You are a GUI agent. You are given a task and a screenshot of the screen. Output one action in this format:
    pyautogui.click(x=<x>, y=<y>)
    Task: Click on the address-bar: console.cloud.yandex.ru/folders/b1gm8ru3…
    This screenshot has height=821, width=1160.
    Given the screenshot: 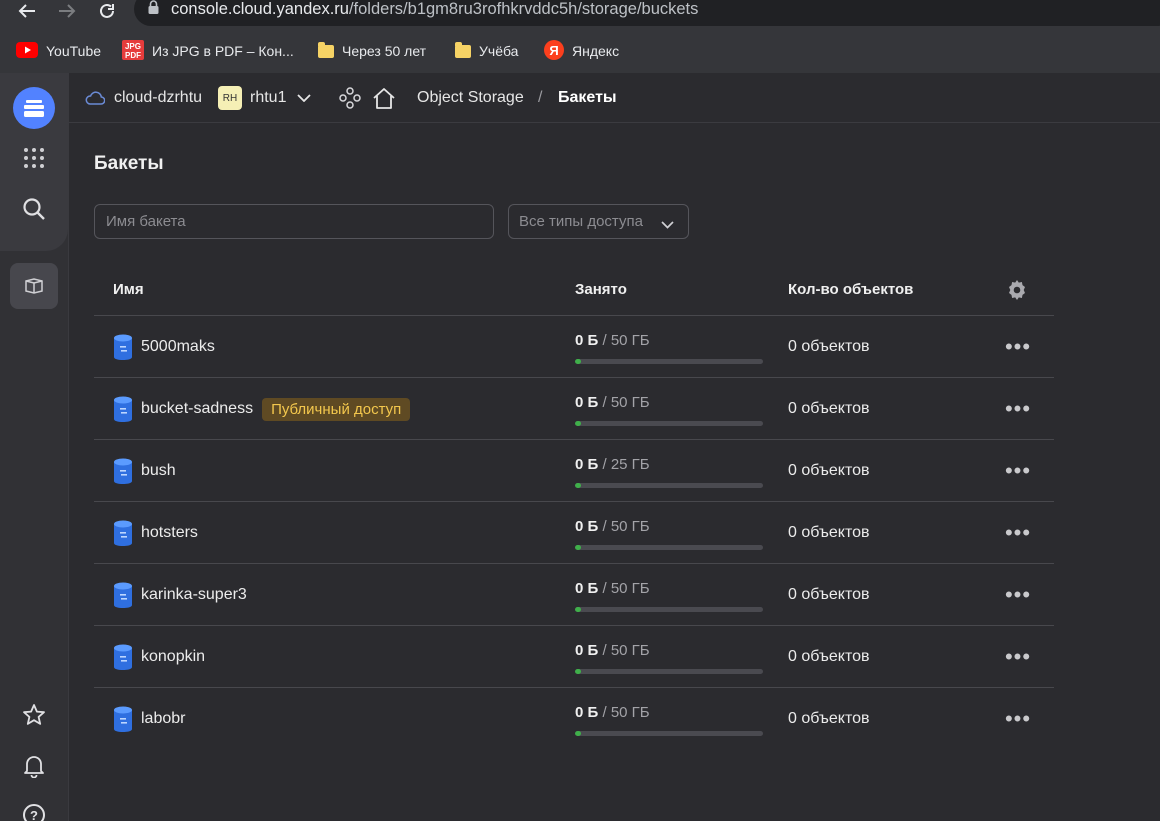 What is the action you would take?
    pyautogui.click(x=647, y=13)
    